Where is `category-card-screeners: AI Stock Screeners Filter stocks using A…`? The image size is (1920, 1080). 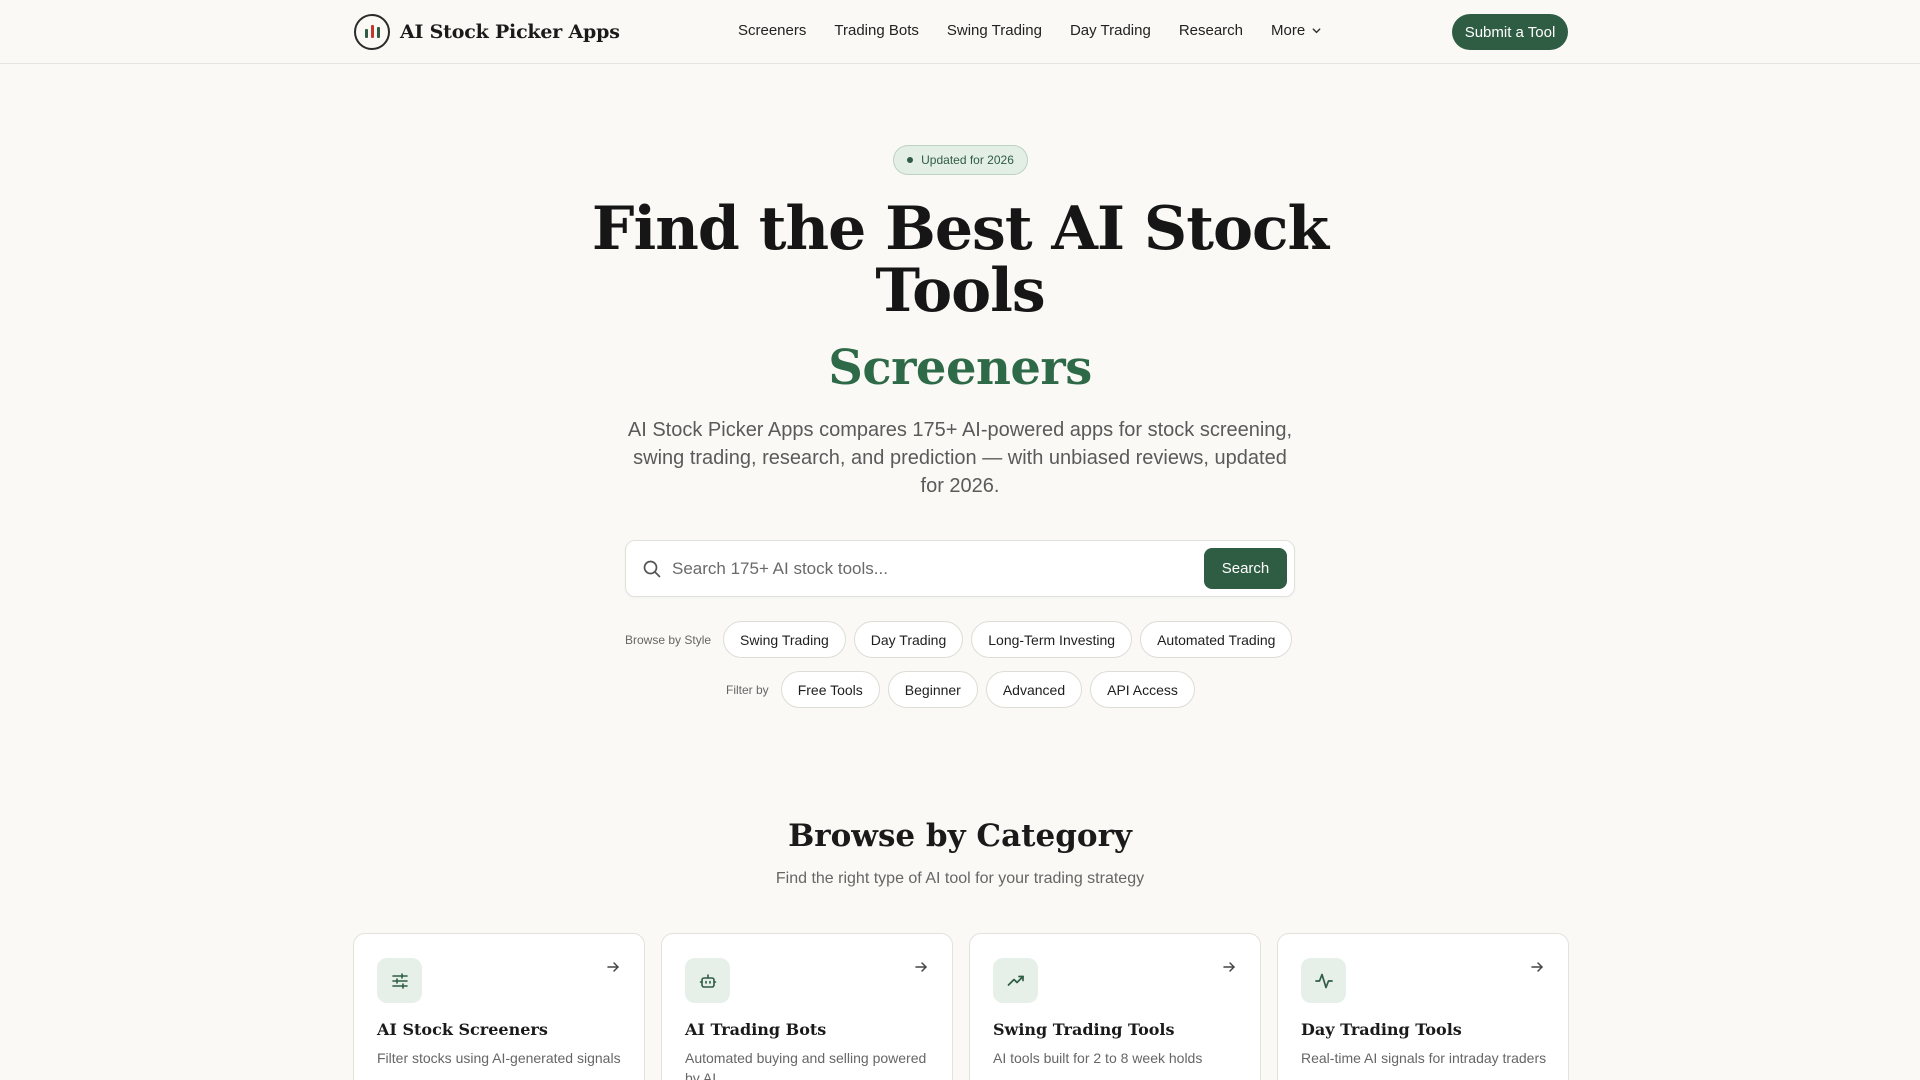
category-card-screeners: AI Stock Screeners Filter stocks using A… is located at coordinates (499, 1006).